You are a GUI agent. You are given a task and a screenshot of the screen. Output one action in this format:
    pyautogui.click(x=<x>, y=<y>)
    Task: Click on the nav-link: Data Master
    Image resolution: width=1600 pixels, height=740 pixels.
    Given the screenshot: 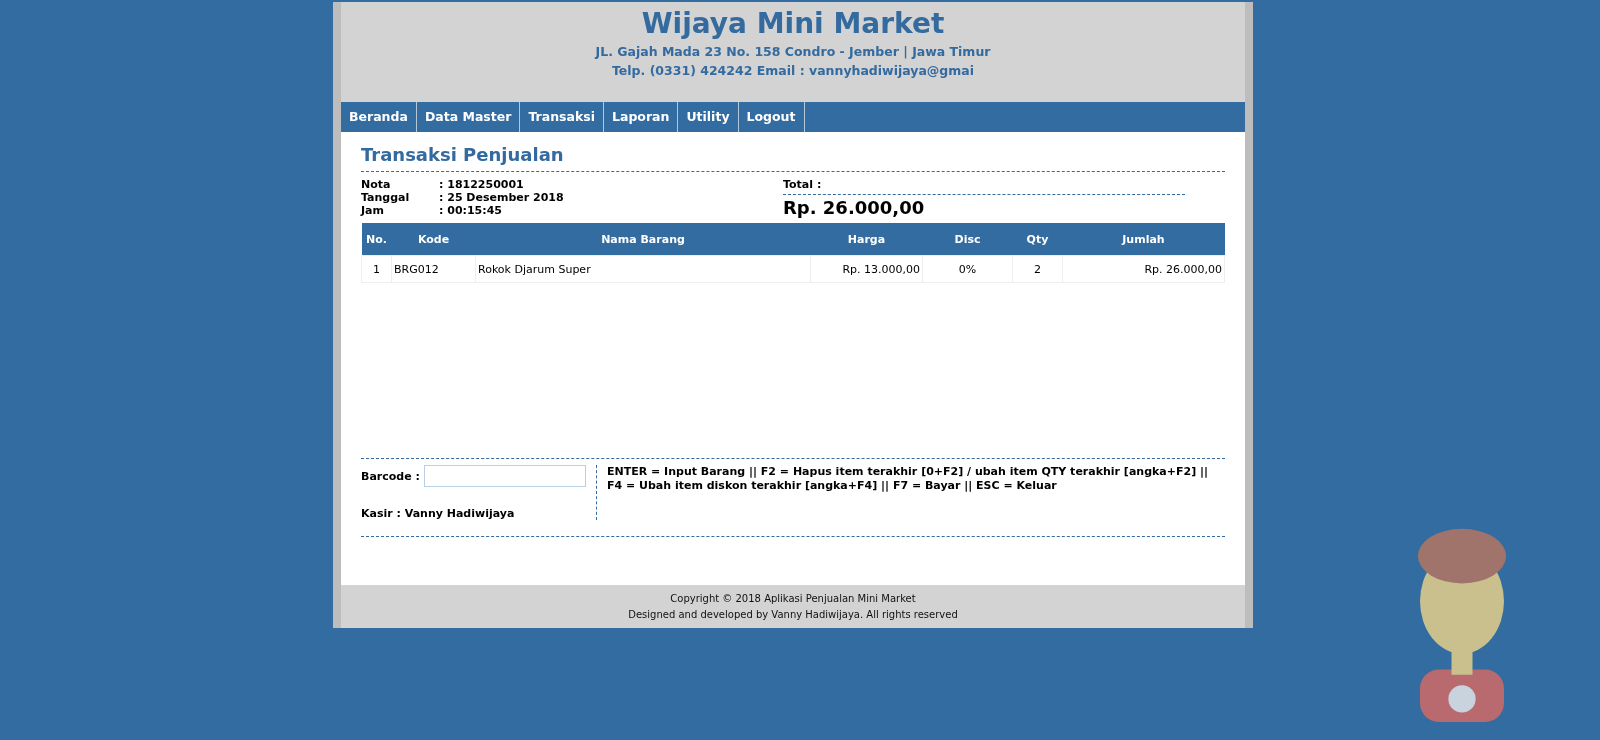 What is the action you would take?
    pyautogui.click(x=468, y=117)
    